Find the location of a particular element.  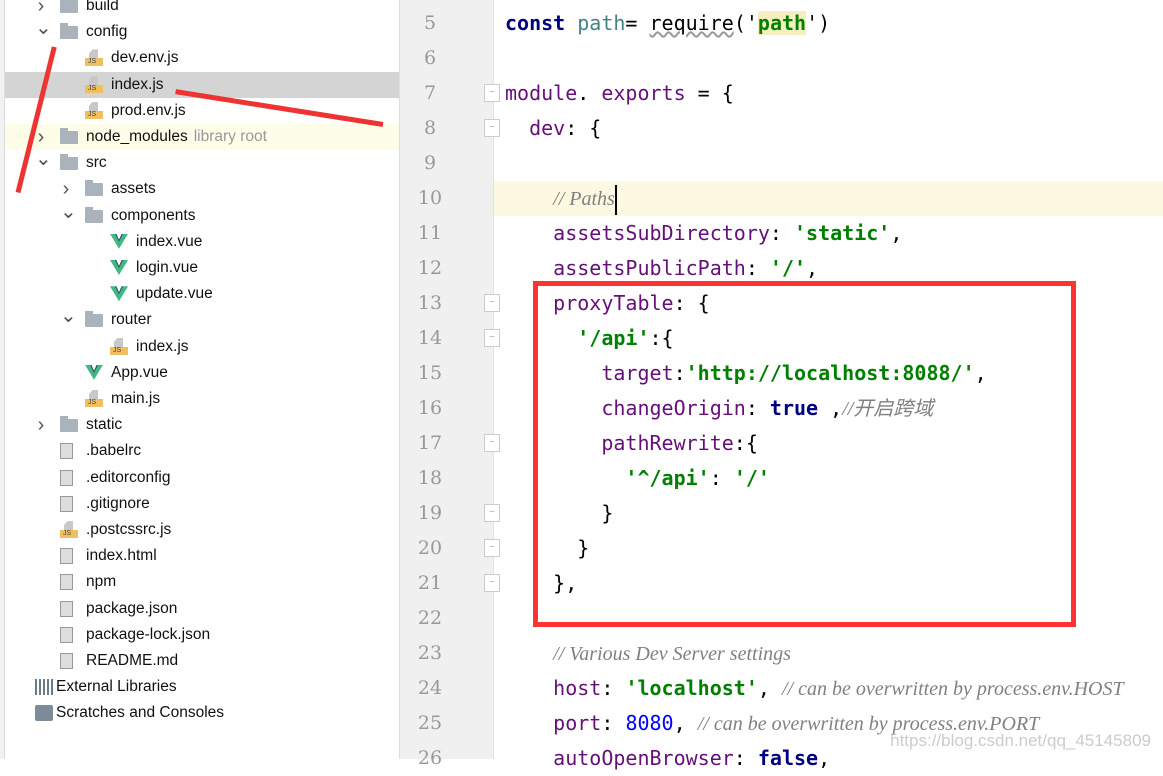

code-line: }, is located at coordinates (830, 583).